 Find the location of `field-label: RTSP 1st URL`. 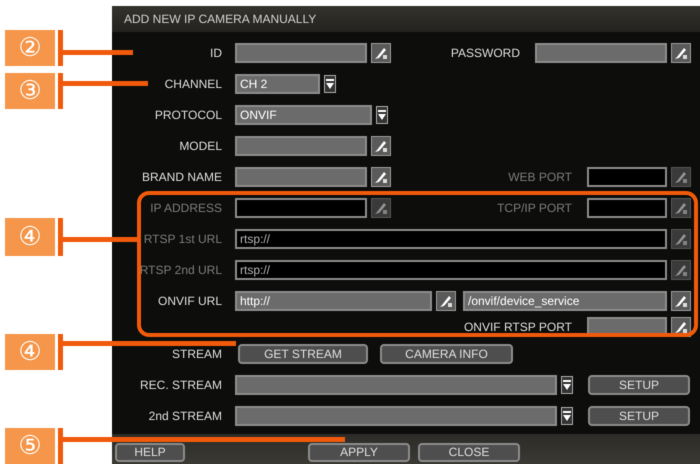

field-label: RTSP 1st URL is located at coordinates (182, 239).